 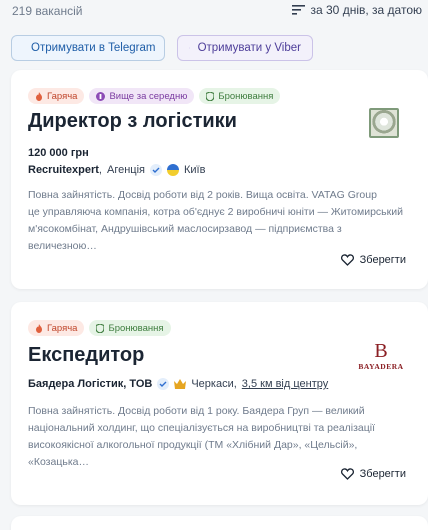 What do you see at coordinates (86, 355) in the screenshot?
I see `vacancy-title: Експедитор` at bounding box center [86, 355].